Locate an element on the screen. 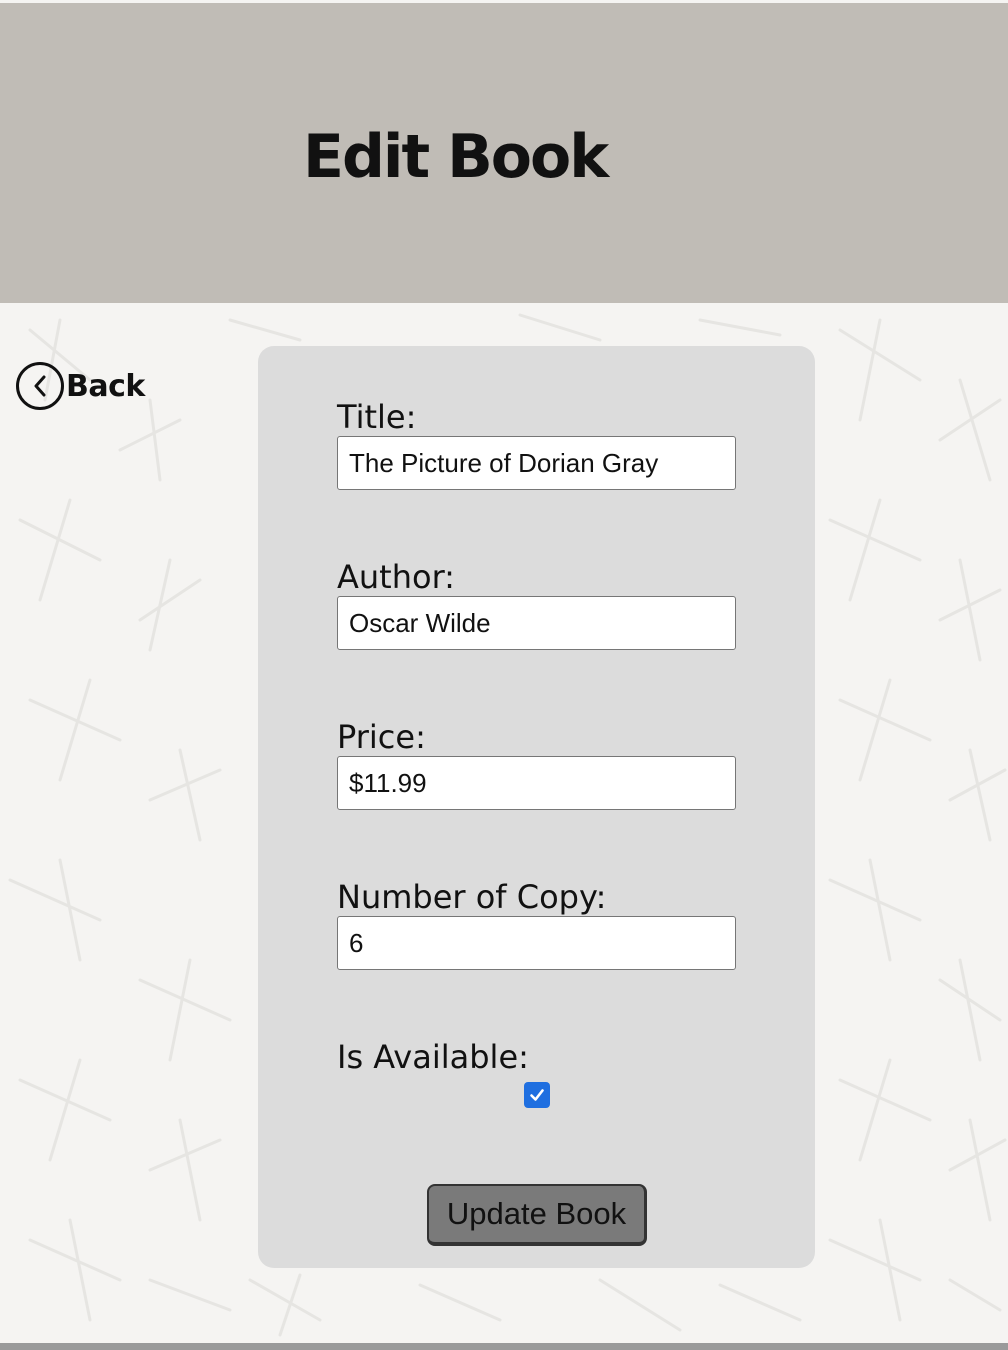 The image size is (1008, 1350). price-label: Price: is located at coordinates (381, 737).